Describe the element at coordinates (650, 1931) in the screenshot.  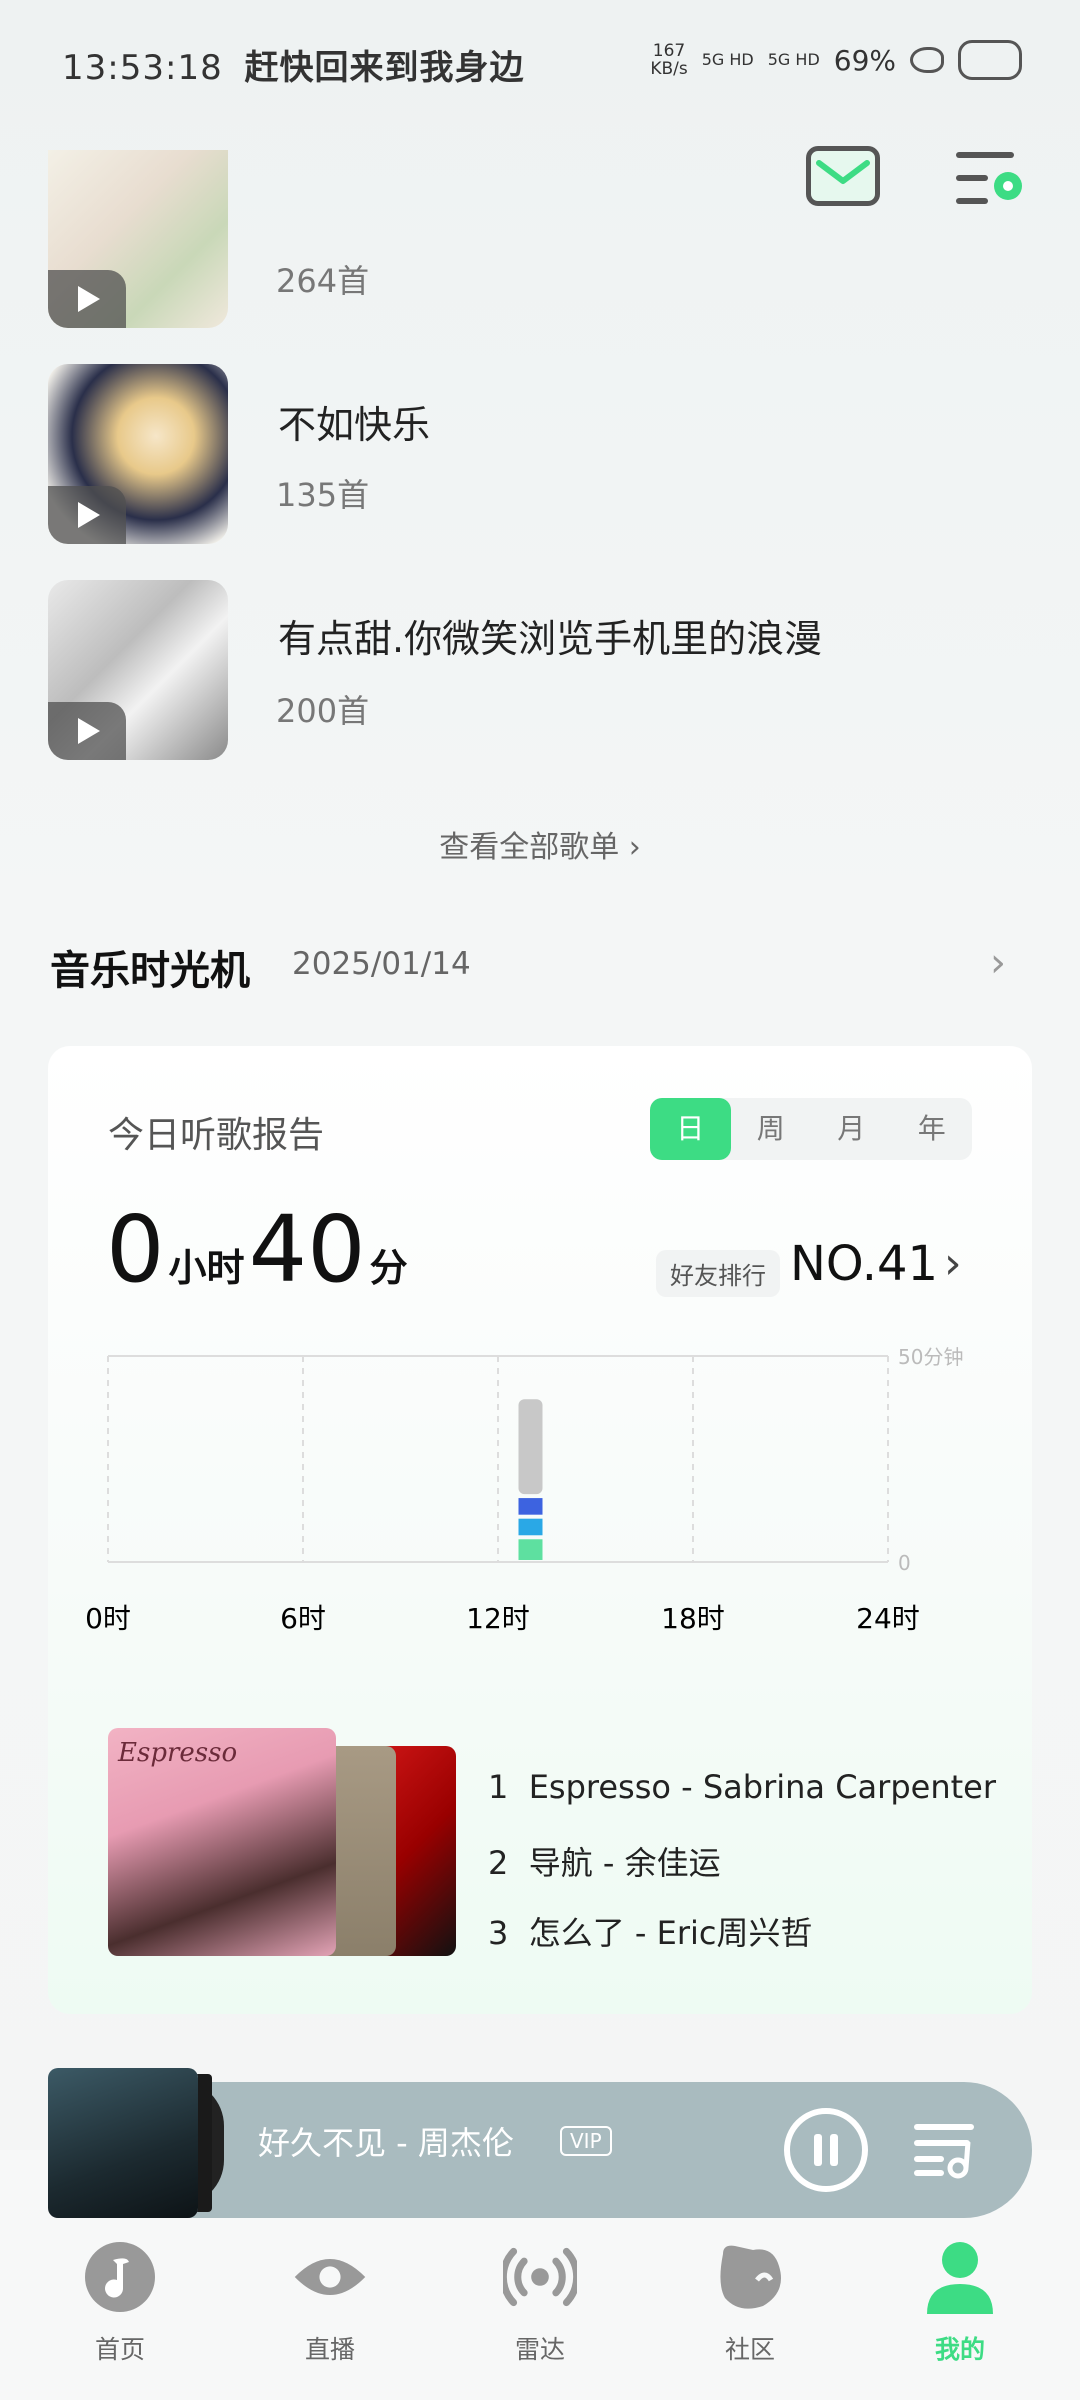
I see `top-song-3: 3 怎么了 - Eric周兴哲` at that location.